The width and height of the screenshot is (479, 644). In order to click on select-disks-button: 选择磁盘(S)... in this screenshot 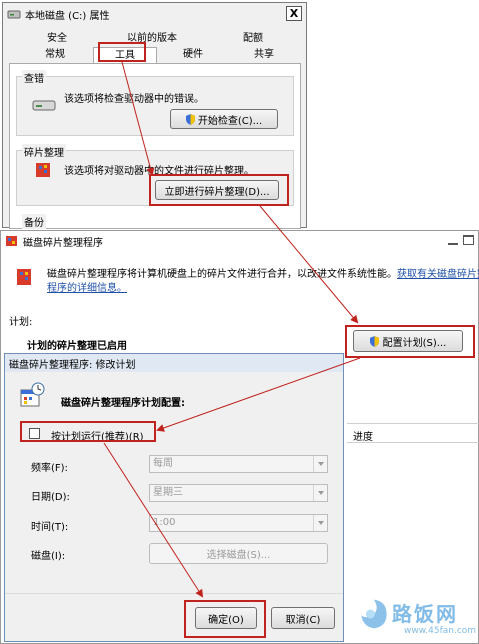, I will do `click(238, 553)`.